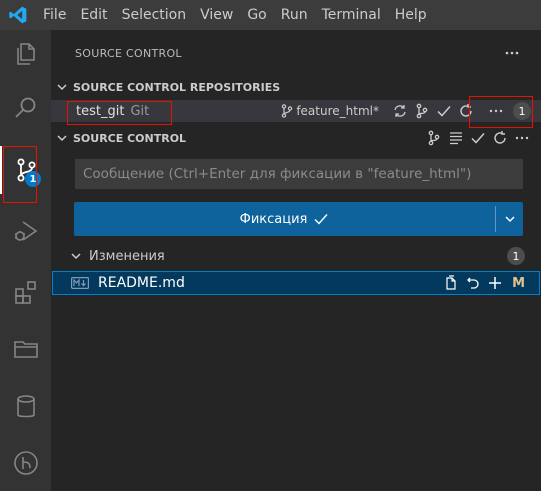 The width and height of the screenshot is (541, 491). I want to click on markdown-file-icon, so click(80, 283).